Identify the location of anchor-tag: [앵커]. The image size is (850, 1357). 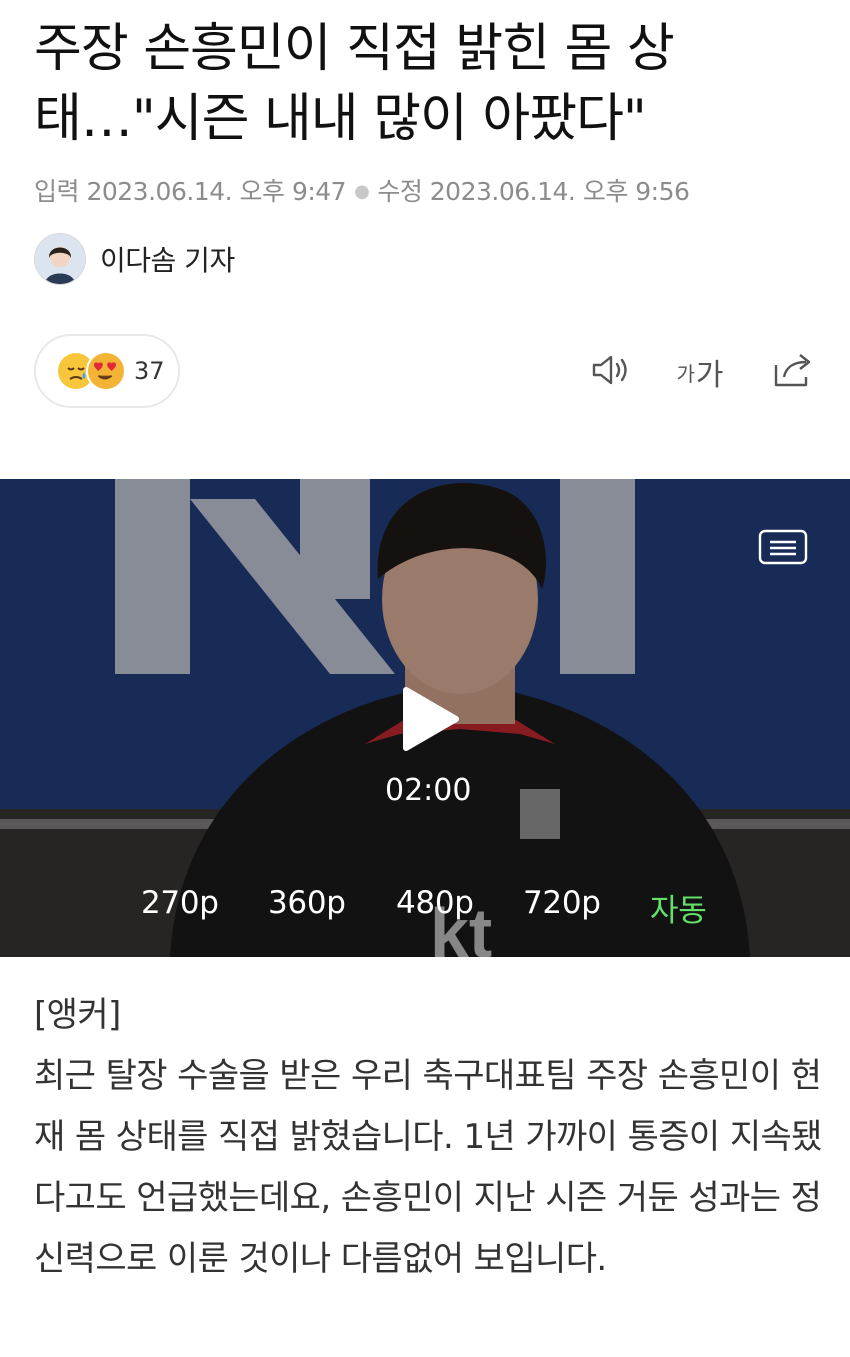
(77, 1015).